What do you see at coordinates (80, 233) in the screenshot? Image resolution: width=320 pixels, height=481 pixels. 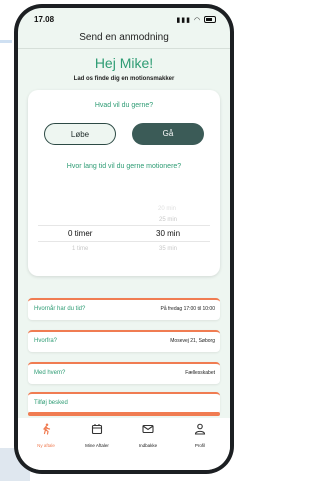 I see `hours-selected: 0 timer` at bounding box center [80, 233].